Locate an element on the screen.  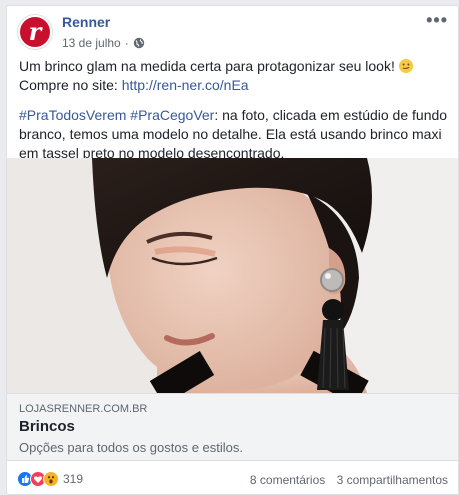
reactions-summary: 319 is located at coordinates (50, 479).